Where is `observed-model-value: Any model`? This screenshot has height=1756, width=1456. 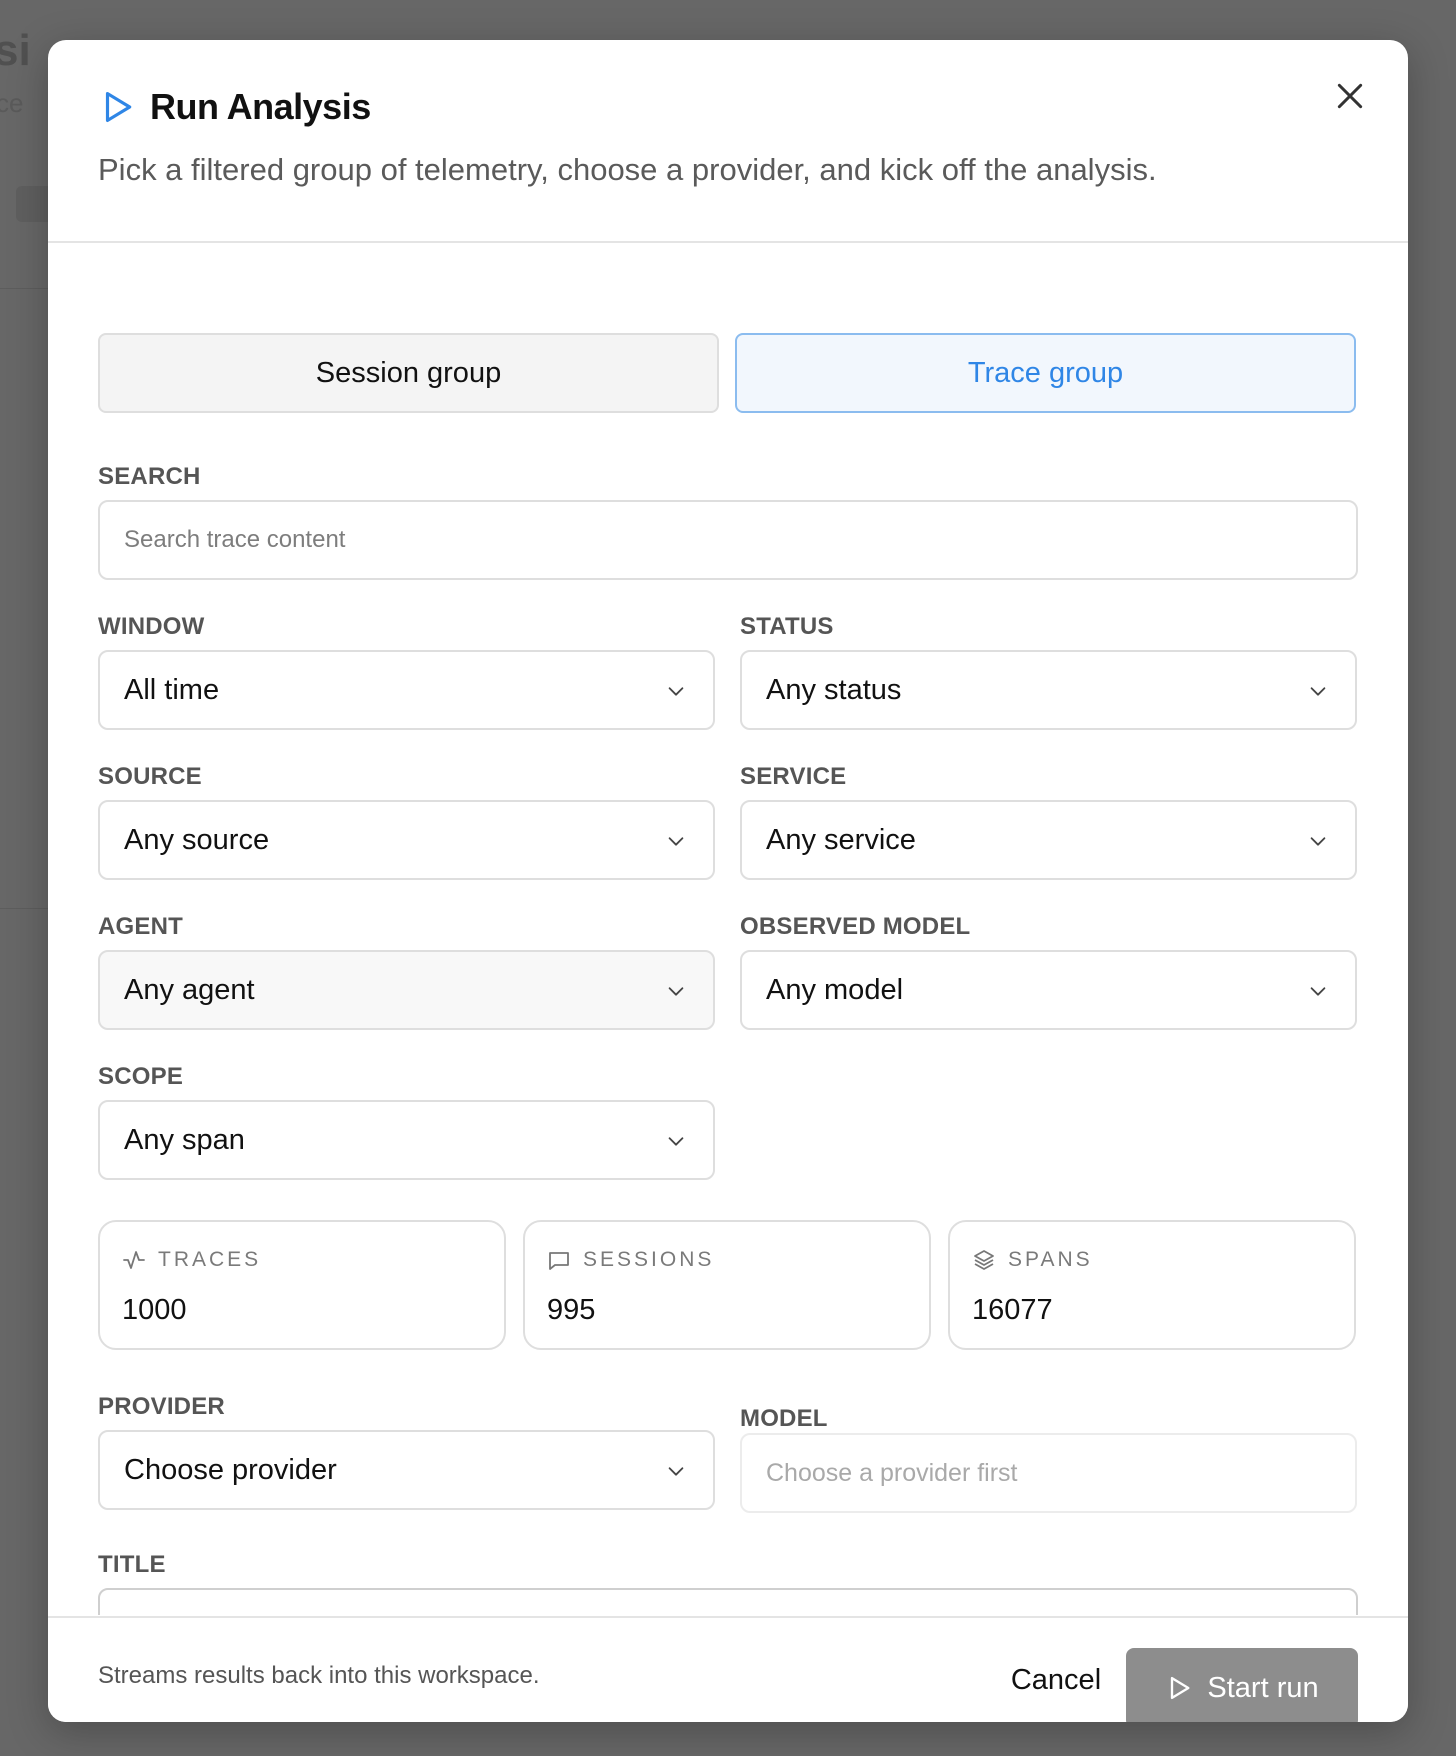
observed-model-value: Any model is located at coordinates (835, 989).